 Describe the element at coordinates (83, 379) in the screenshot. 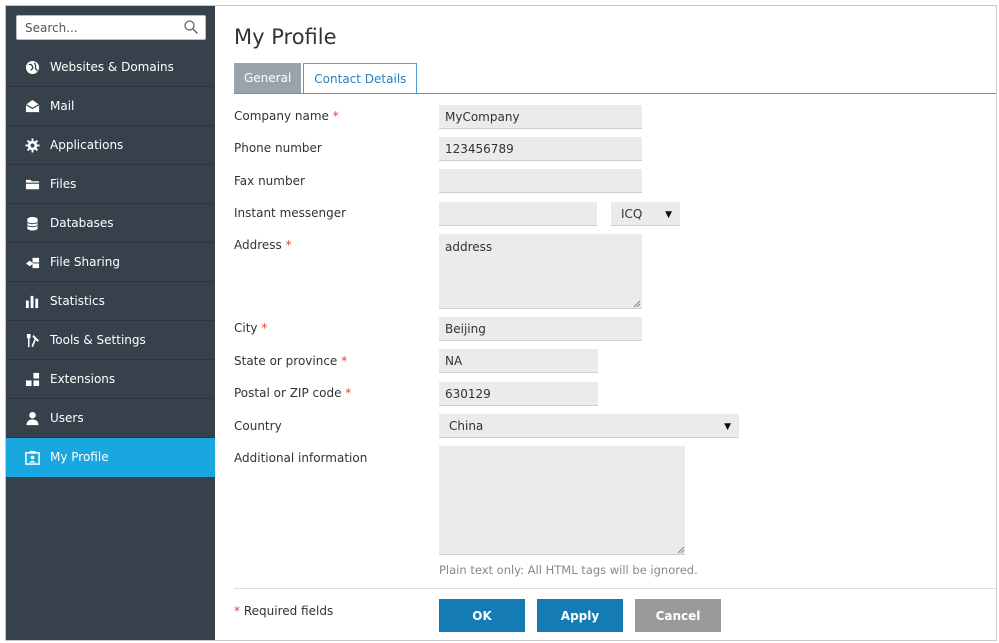

I see `sidebar-item-label: Extensions` at that location.